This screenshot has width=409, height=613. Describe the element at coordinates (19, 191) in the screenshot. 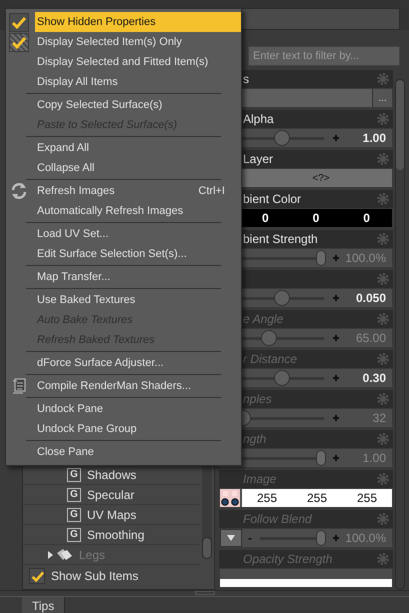

I see `refresh-icon` at that location.